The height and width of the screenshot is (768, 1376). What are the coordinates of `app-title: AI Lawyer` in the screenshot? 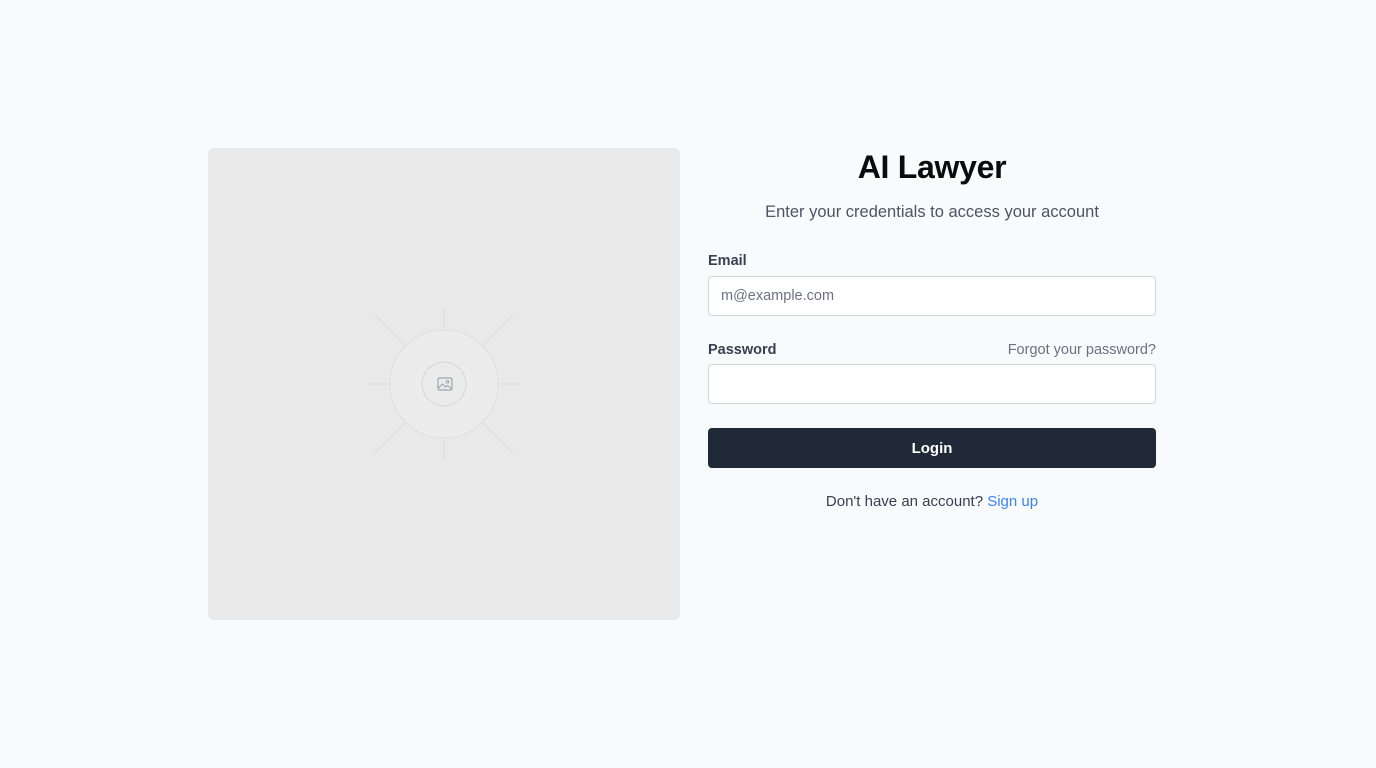 It's located at (932, 167).